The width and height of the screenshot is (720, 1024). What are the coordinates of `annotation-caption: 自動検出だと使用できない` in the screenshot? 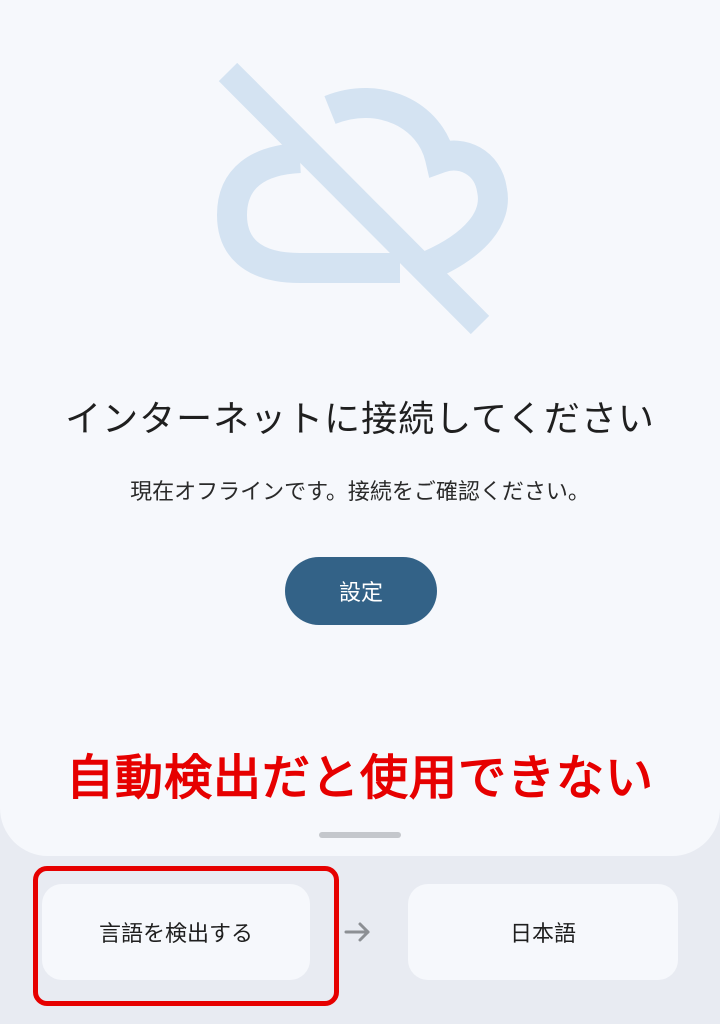 It's located at (359, 778).